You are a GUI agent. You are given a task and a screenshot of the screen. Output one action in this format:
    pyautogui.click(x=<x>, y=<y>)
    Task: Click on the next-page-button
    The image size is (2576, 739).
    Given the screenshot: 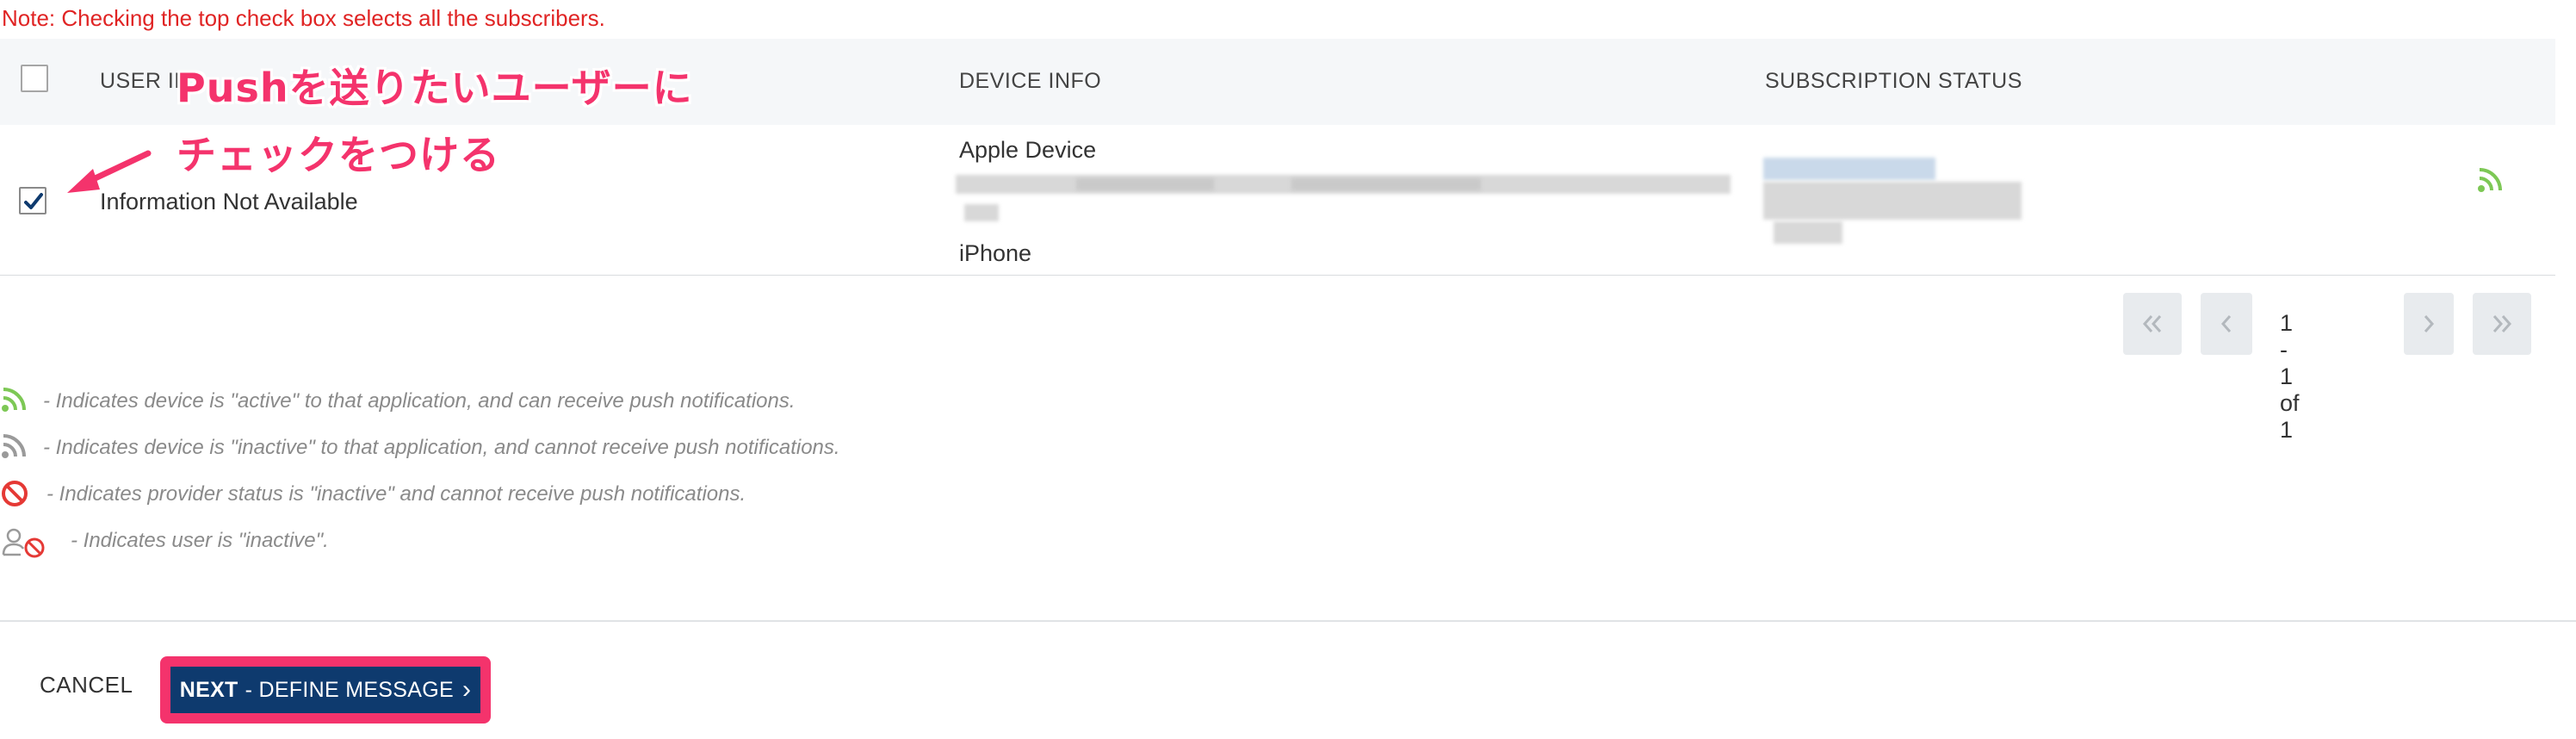 What is the action you would take?
    pyautogui.click(x=2429, y=324)
    